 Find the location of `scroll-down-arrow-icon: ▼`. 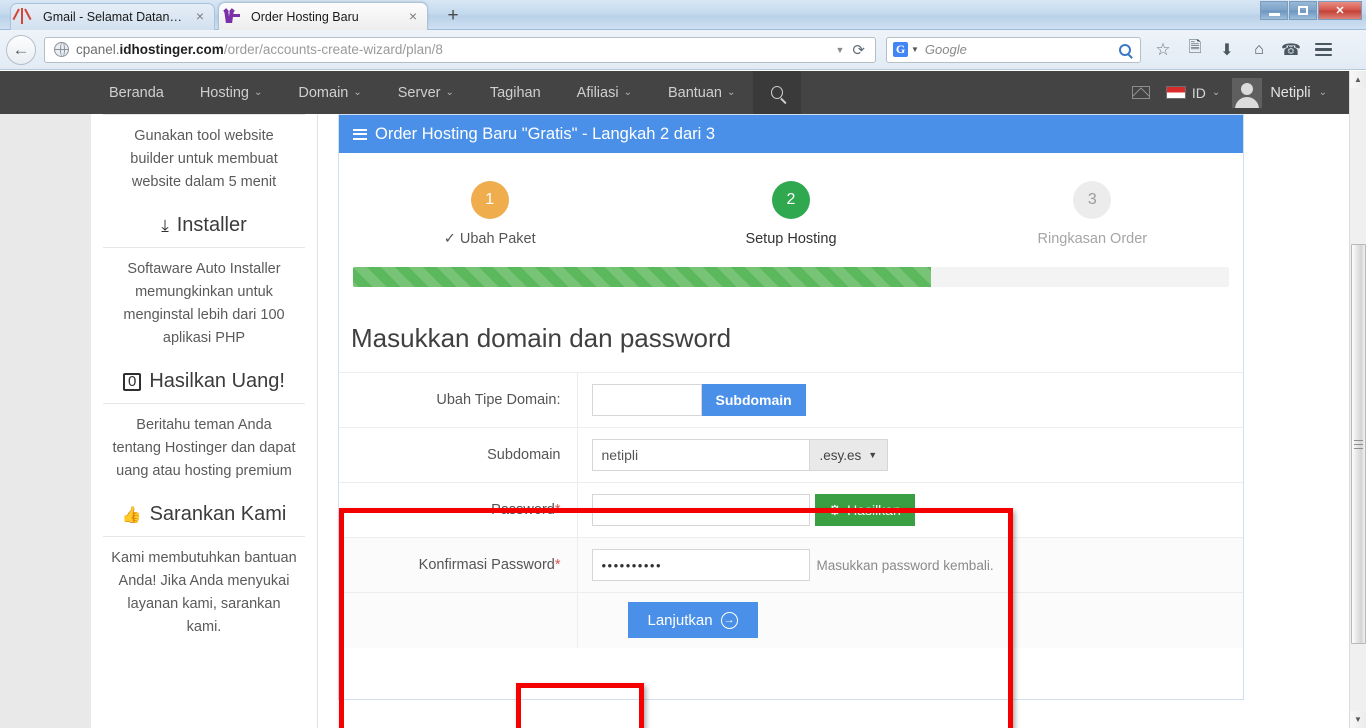

scroll-down-arrow-icon: ▼ is located at coordinates (1358, 719).